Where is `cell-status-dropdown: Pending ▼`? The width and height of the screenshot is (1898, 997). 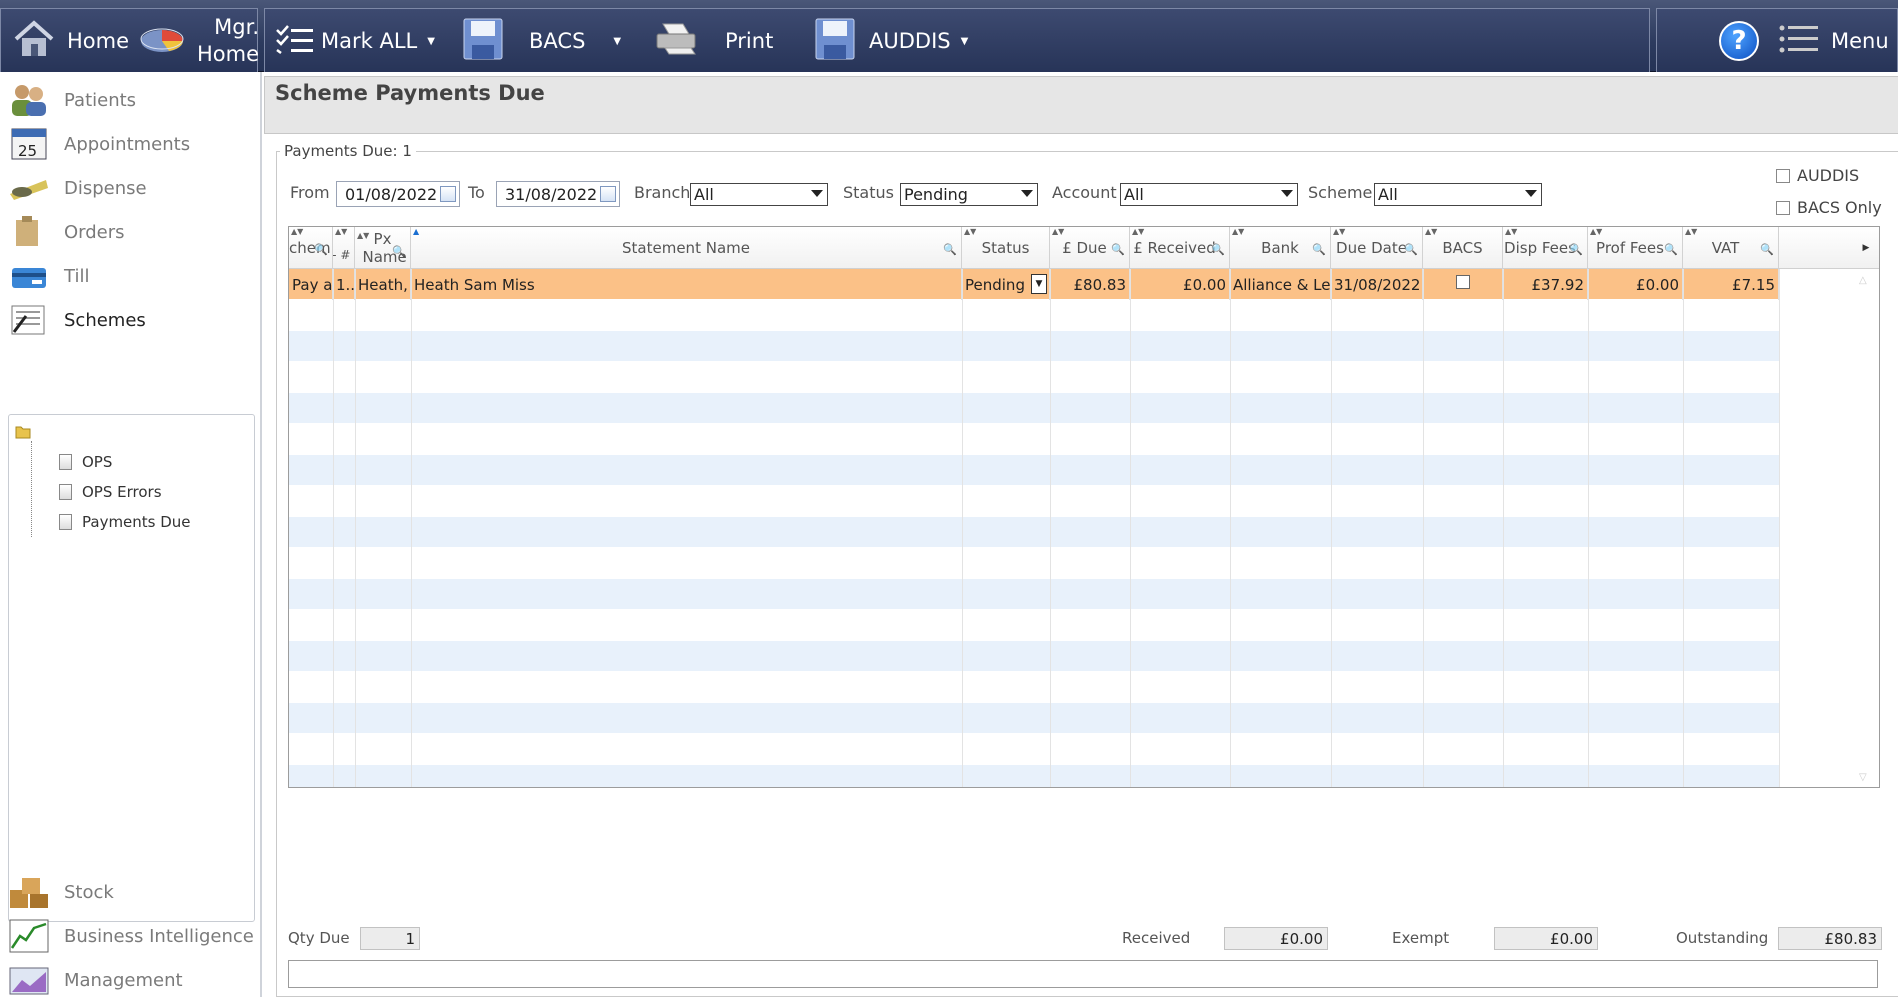
cell-status-dropdown: Pending ▼ is located at coordinates (1006, 284).